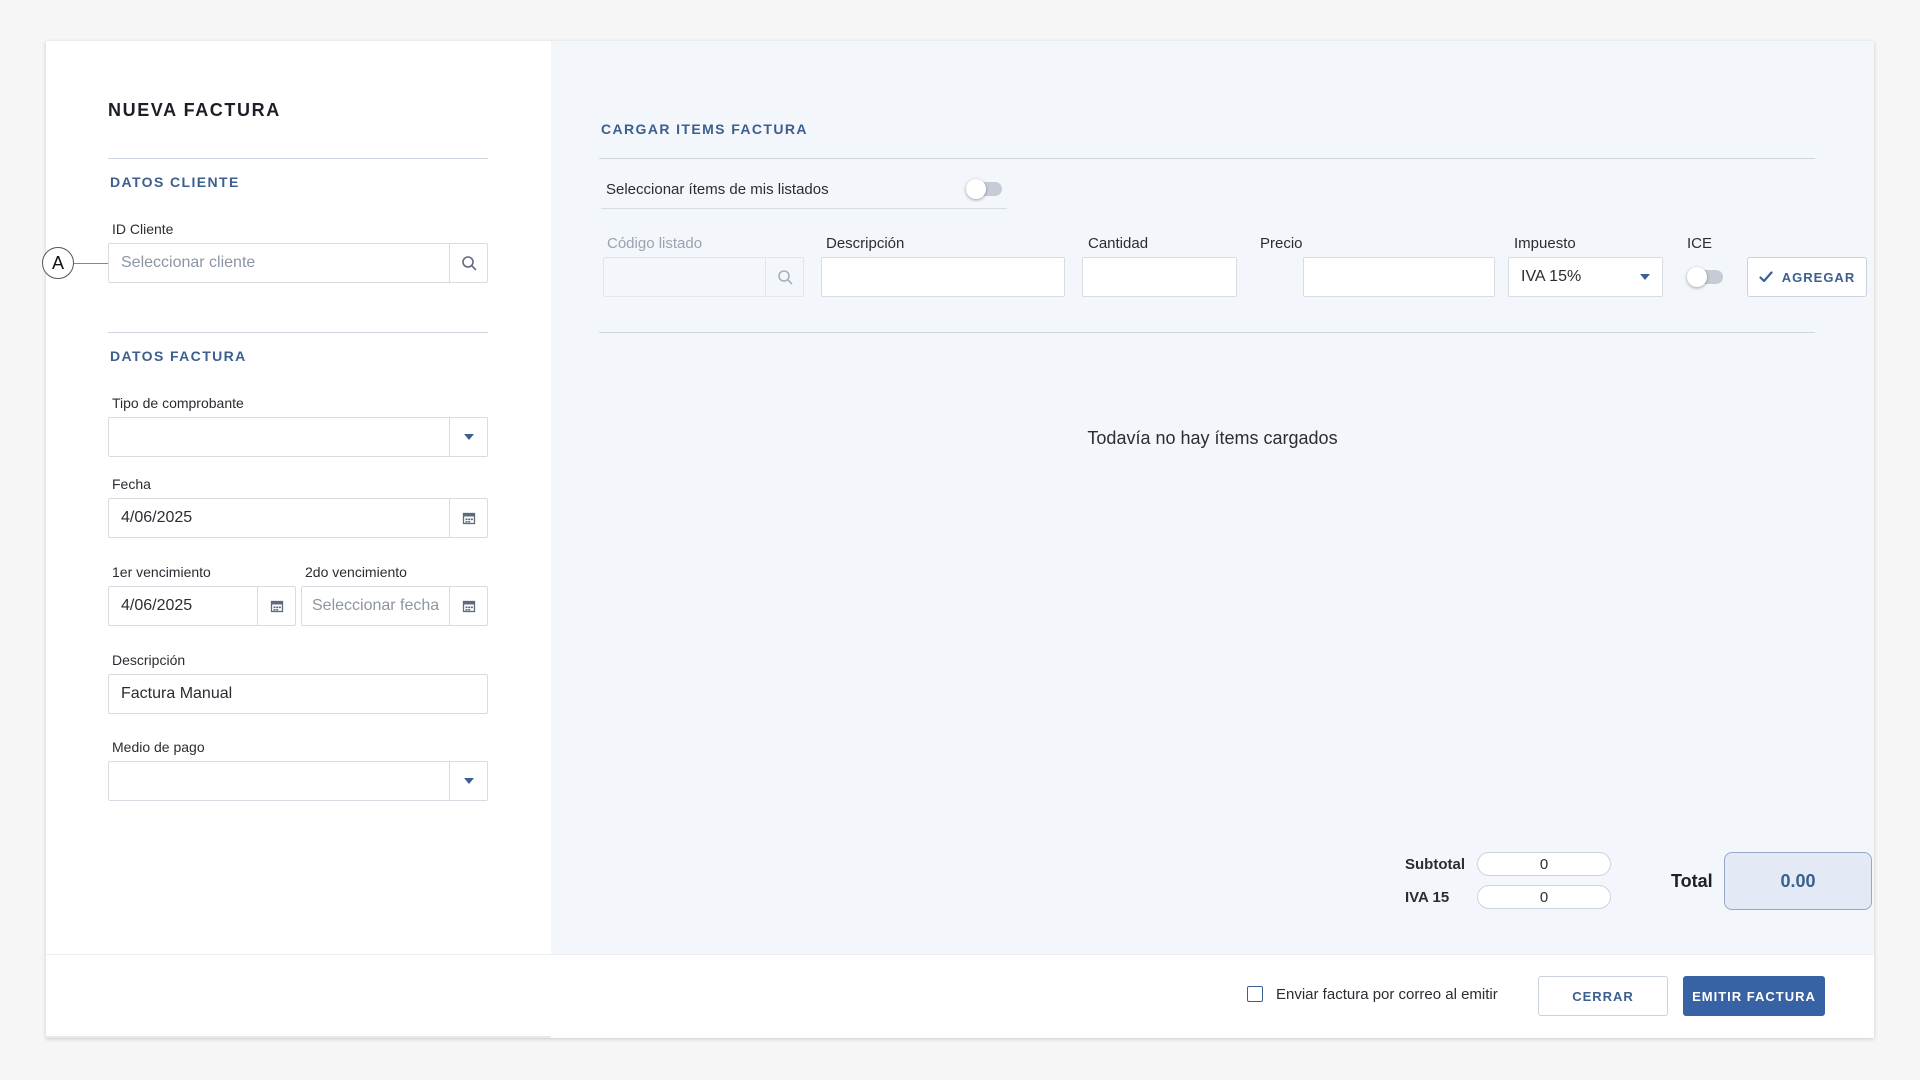 Image resolution: width=1920 pixels, height=1080 pixels. Describe the element at coordinates (298, 694) in the screenshot. I see `description-input: Factura Manual` at that location.